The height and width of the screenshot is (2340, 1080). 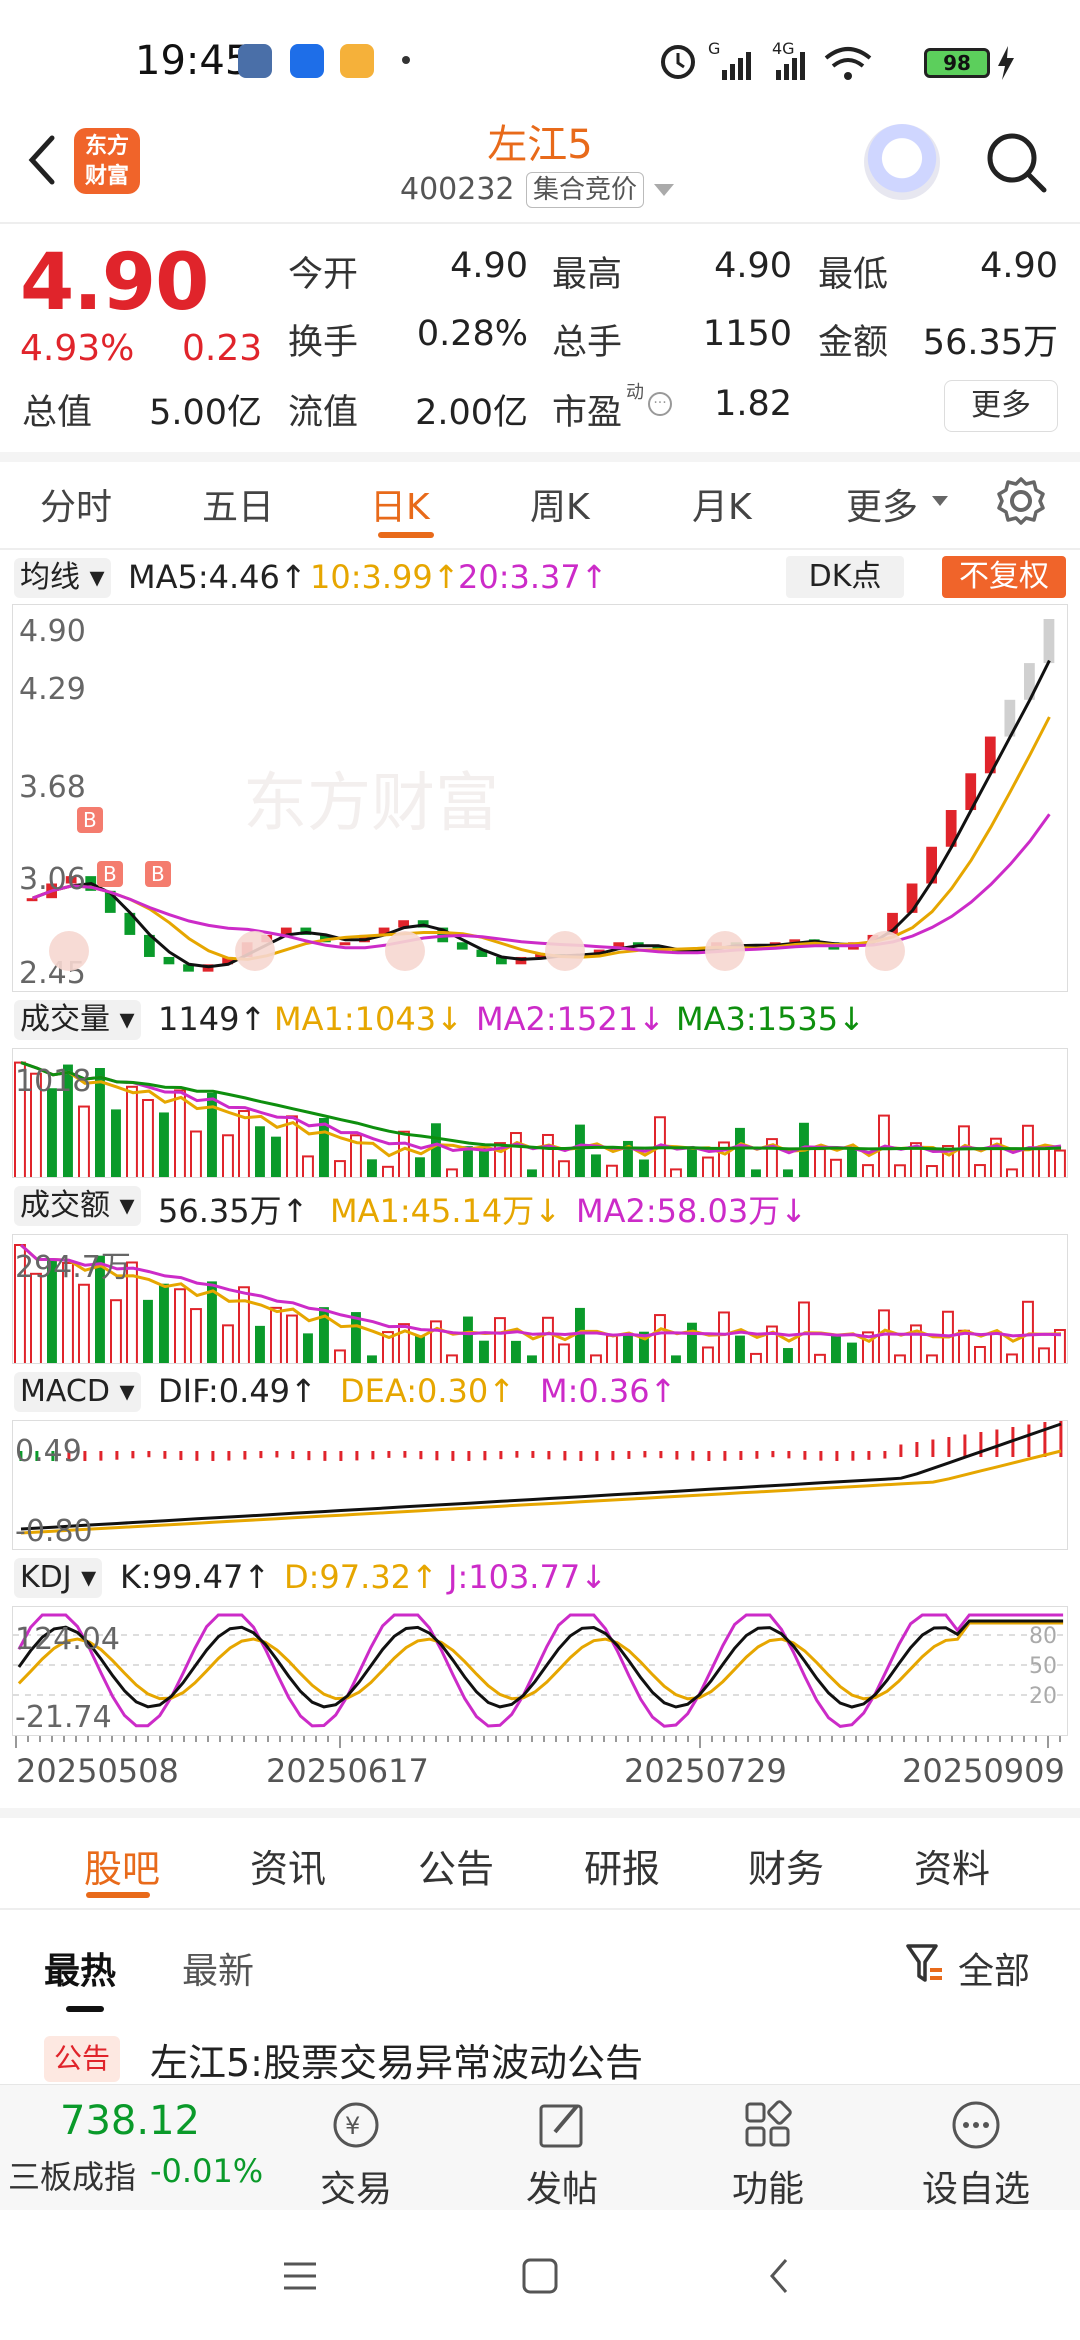 I want to click on svg-text: B, so click(x=110, y=874).